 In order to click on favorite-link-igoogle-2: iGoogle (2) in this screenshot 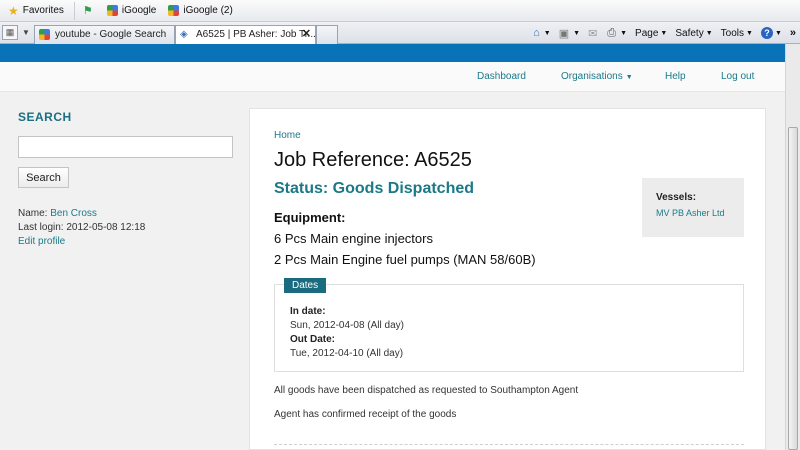, I will do `click(200, 11)`.